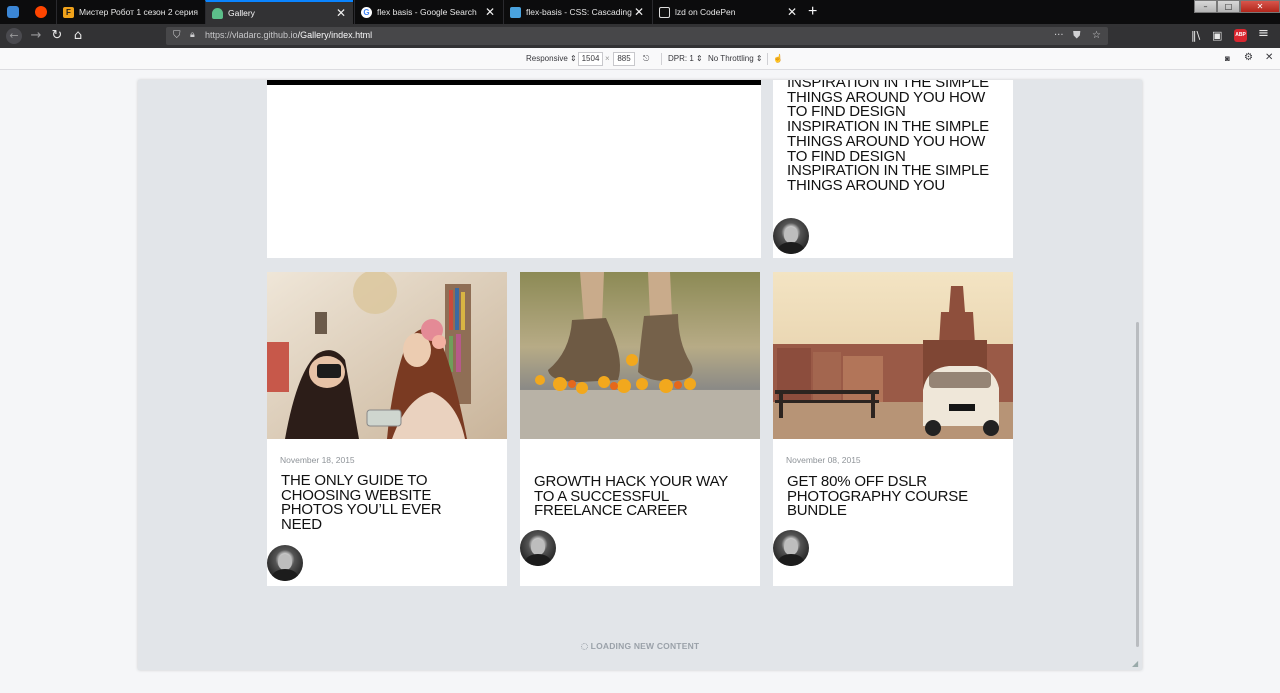  I want to click on github-pages-icon, so click(217, 13).